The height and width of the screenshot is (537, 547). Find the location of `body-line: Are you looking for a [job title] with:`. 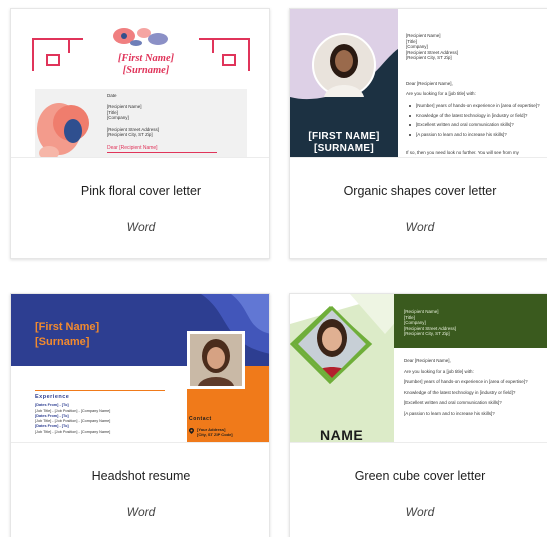

body-line: Are you looking for a [job title] with: is located at coordinates (439, 371).